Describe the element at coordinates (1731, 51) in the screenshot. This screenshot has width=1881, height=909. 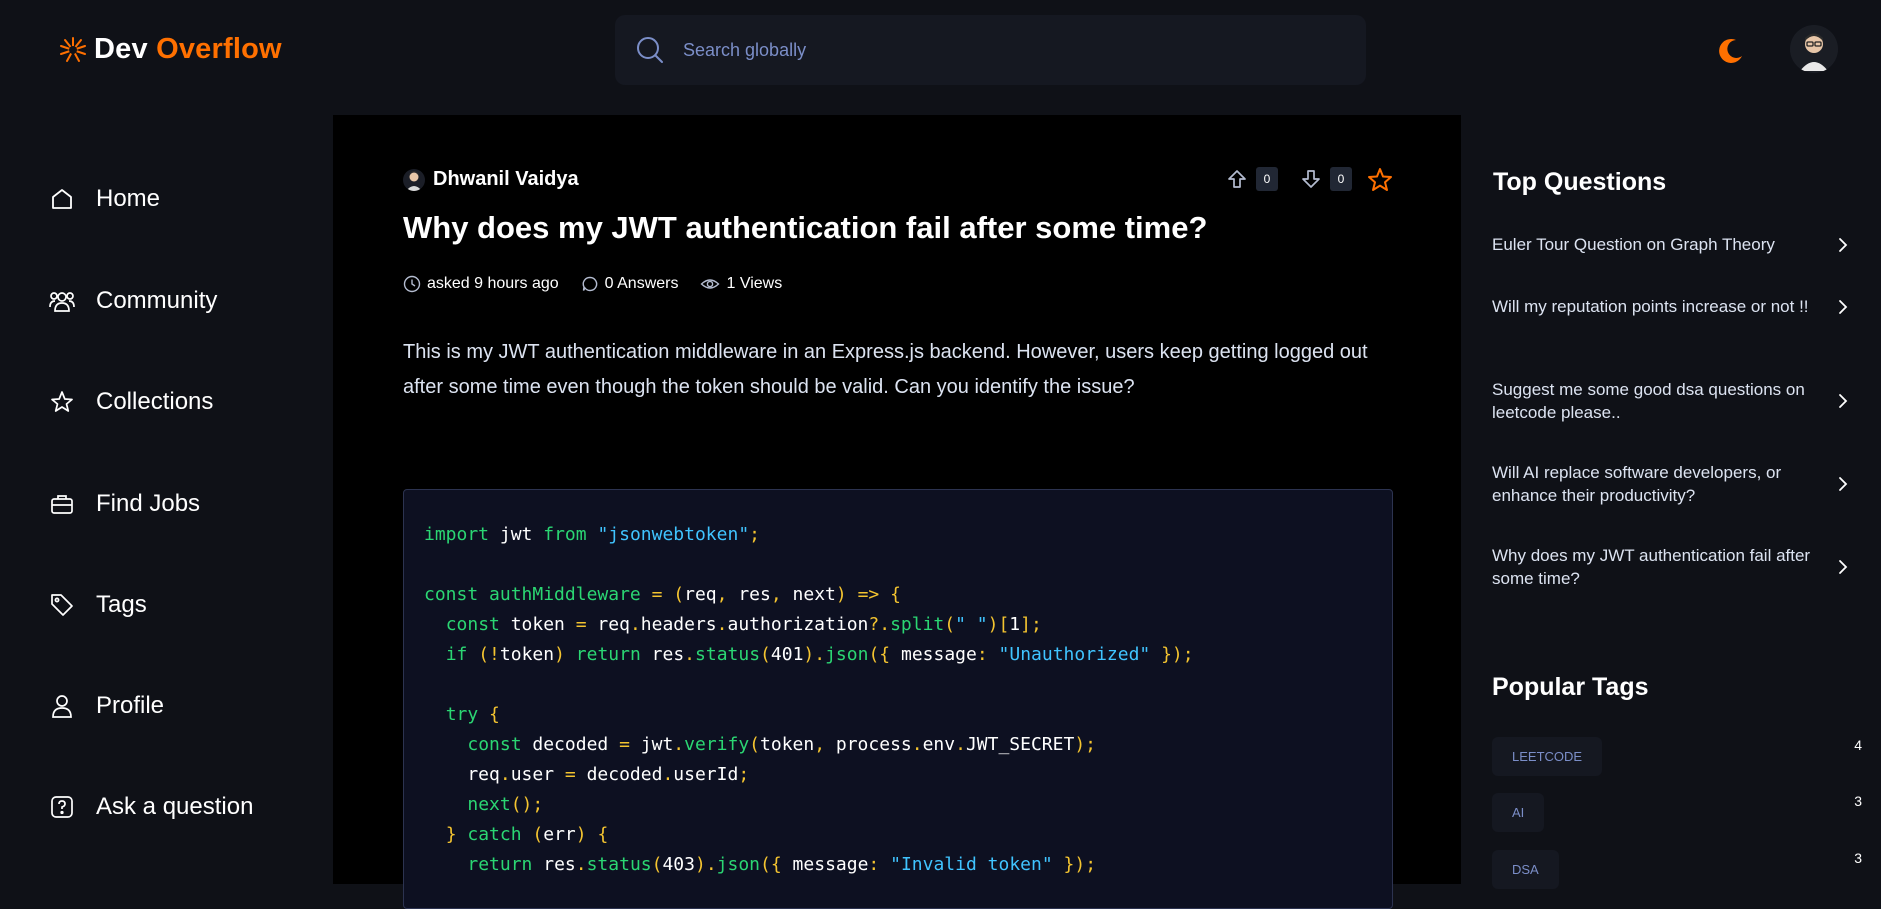
I see `moon-icon` at that location.